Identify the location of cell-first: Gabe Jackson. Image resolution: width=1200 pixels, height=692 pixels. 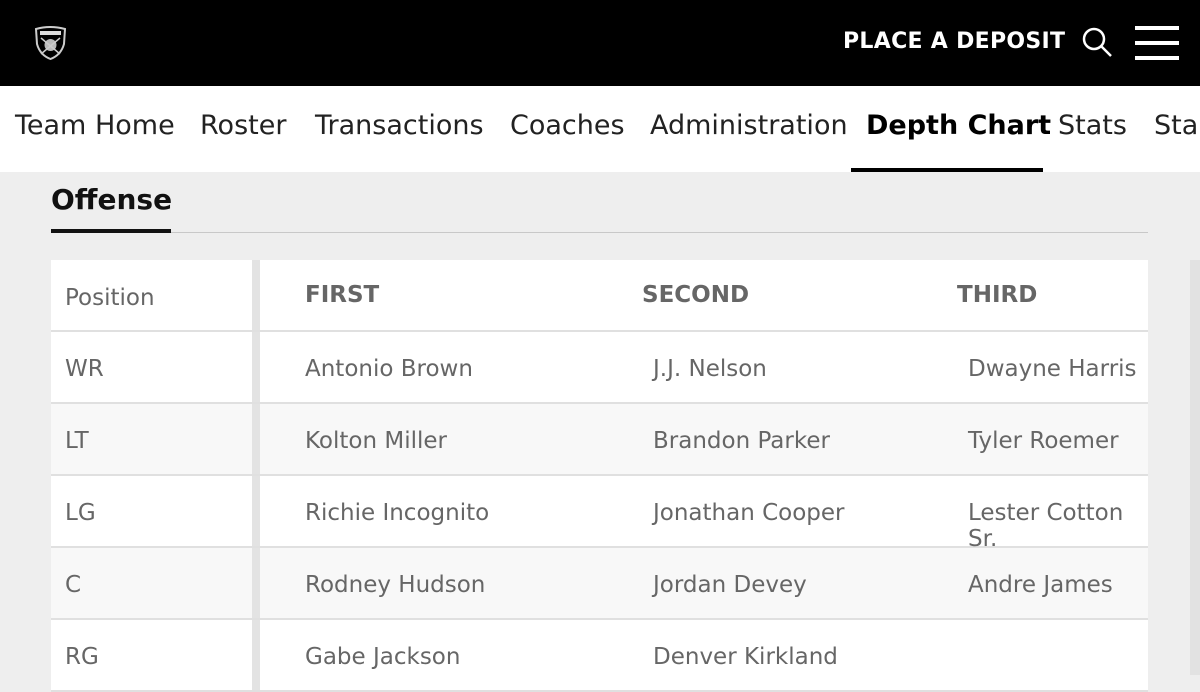
(382, 657).